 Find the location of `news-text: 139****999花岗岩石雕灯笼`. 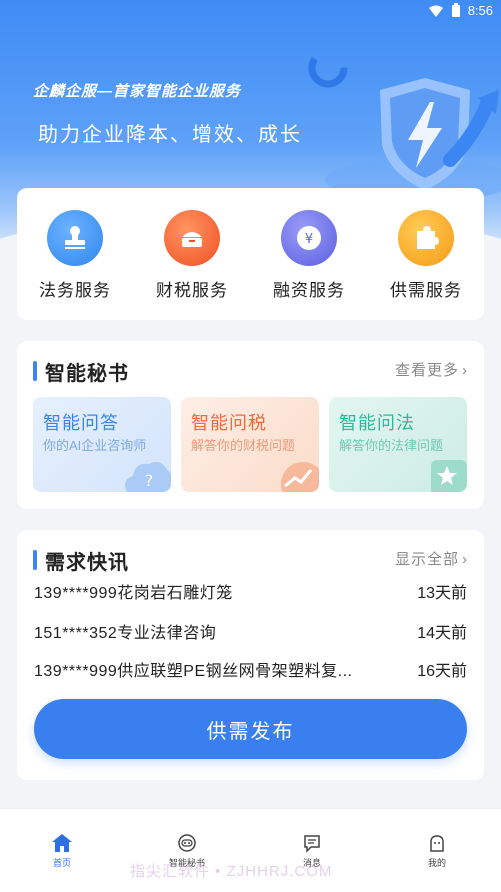

news-text: 139****999花岗岩石雕灯笼 is located at coordinates (133, 593).